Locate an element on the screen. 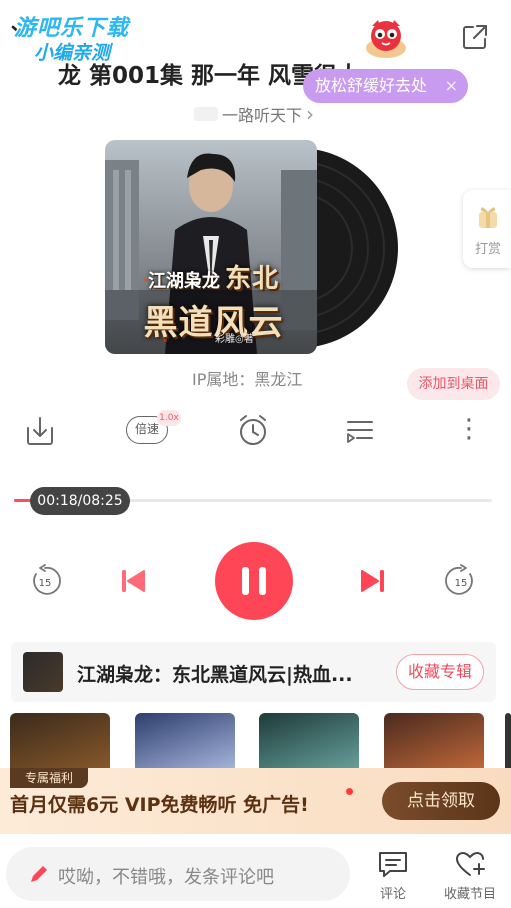 The image size is (511, 908). pause-button is located at coordinates (254, 581).